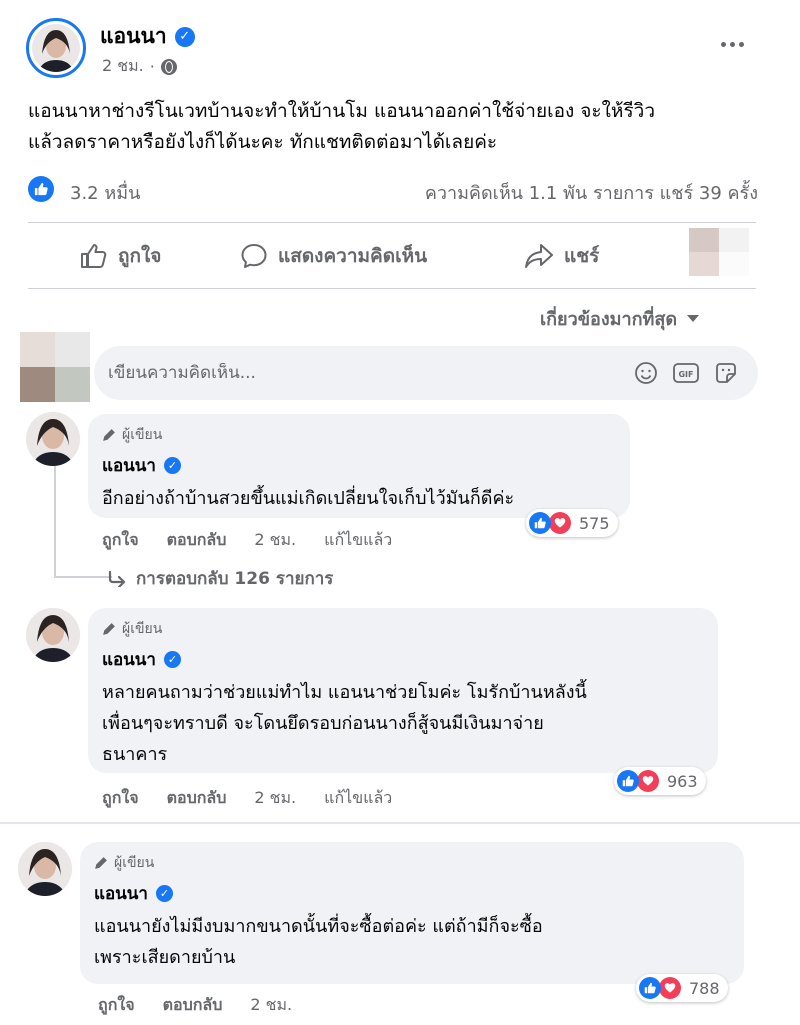  I want to click on post-time: 2 ชม., so click(123, 66).